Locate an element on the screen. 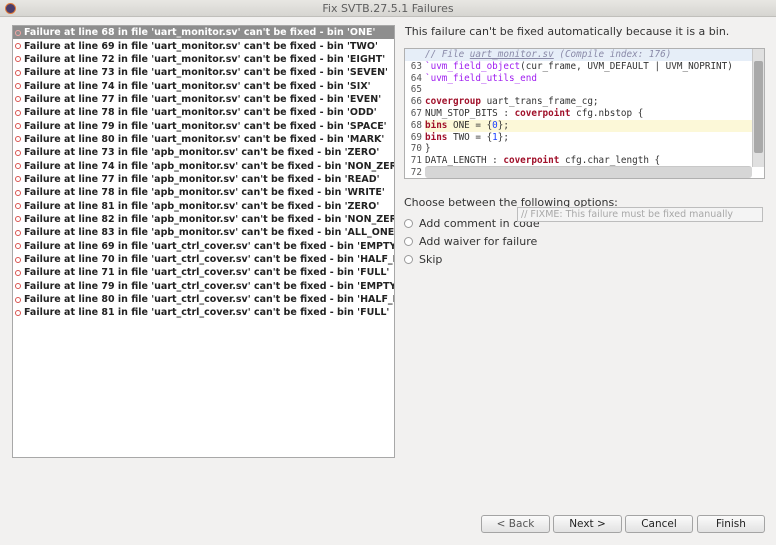  back-button: < Back is located at coordinates (515, 524).